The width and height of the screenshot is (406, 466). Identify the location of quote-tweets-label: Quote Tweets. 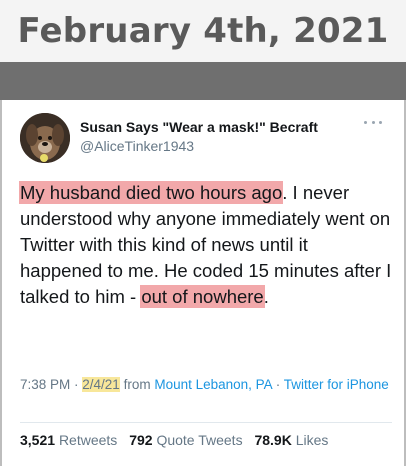
(199, 440).